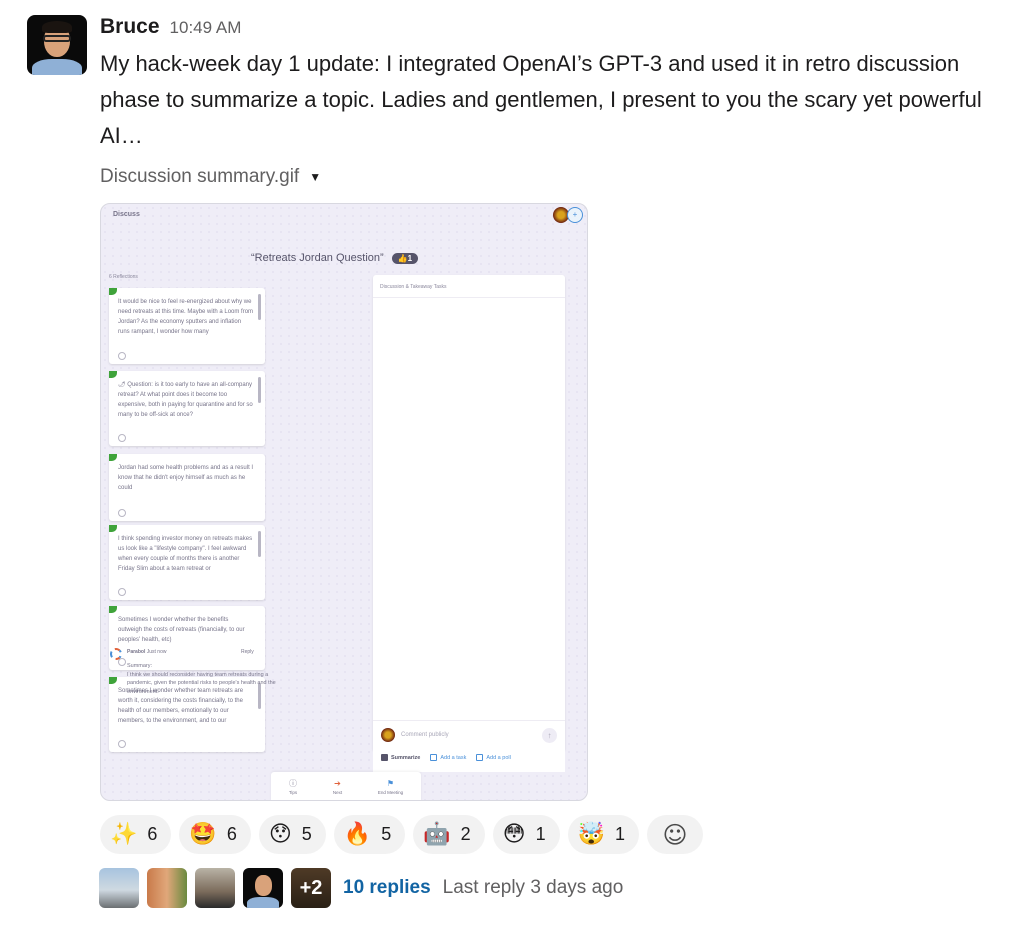 The image size is (1024, 926). What do you see at coordinates (311, 888) in the screenshot?
I see `more-participants-avatar: +2` at bounding box center [311, 888].